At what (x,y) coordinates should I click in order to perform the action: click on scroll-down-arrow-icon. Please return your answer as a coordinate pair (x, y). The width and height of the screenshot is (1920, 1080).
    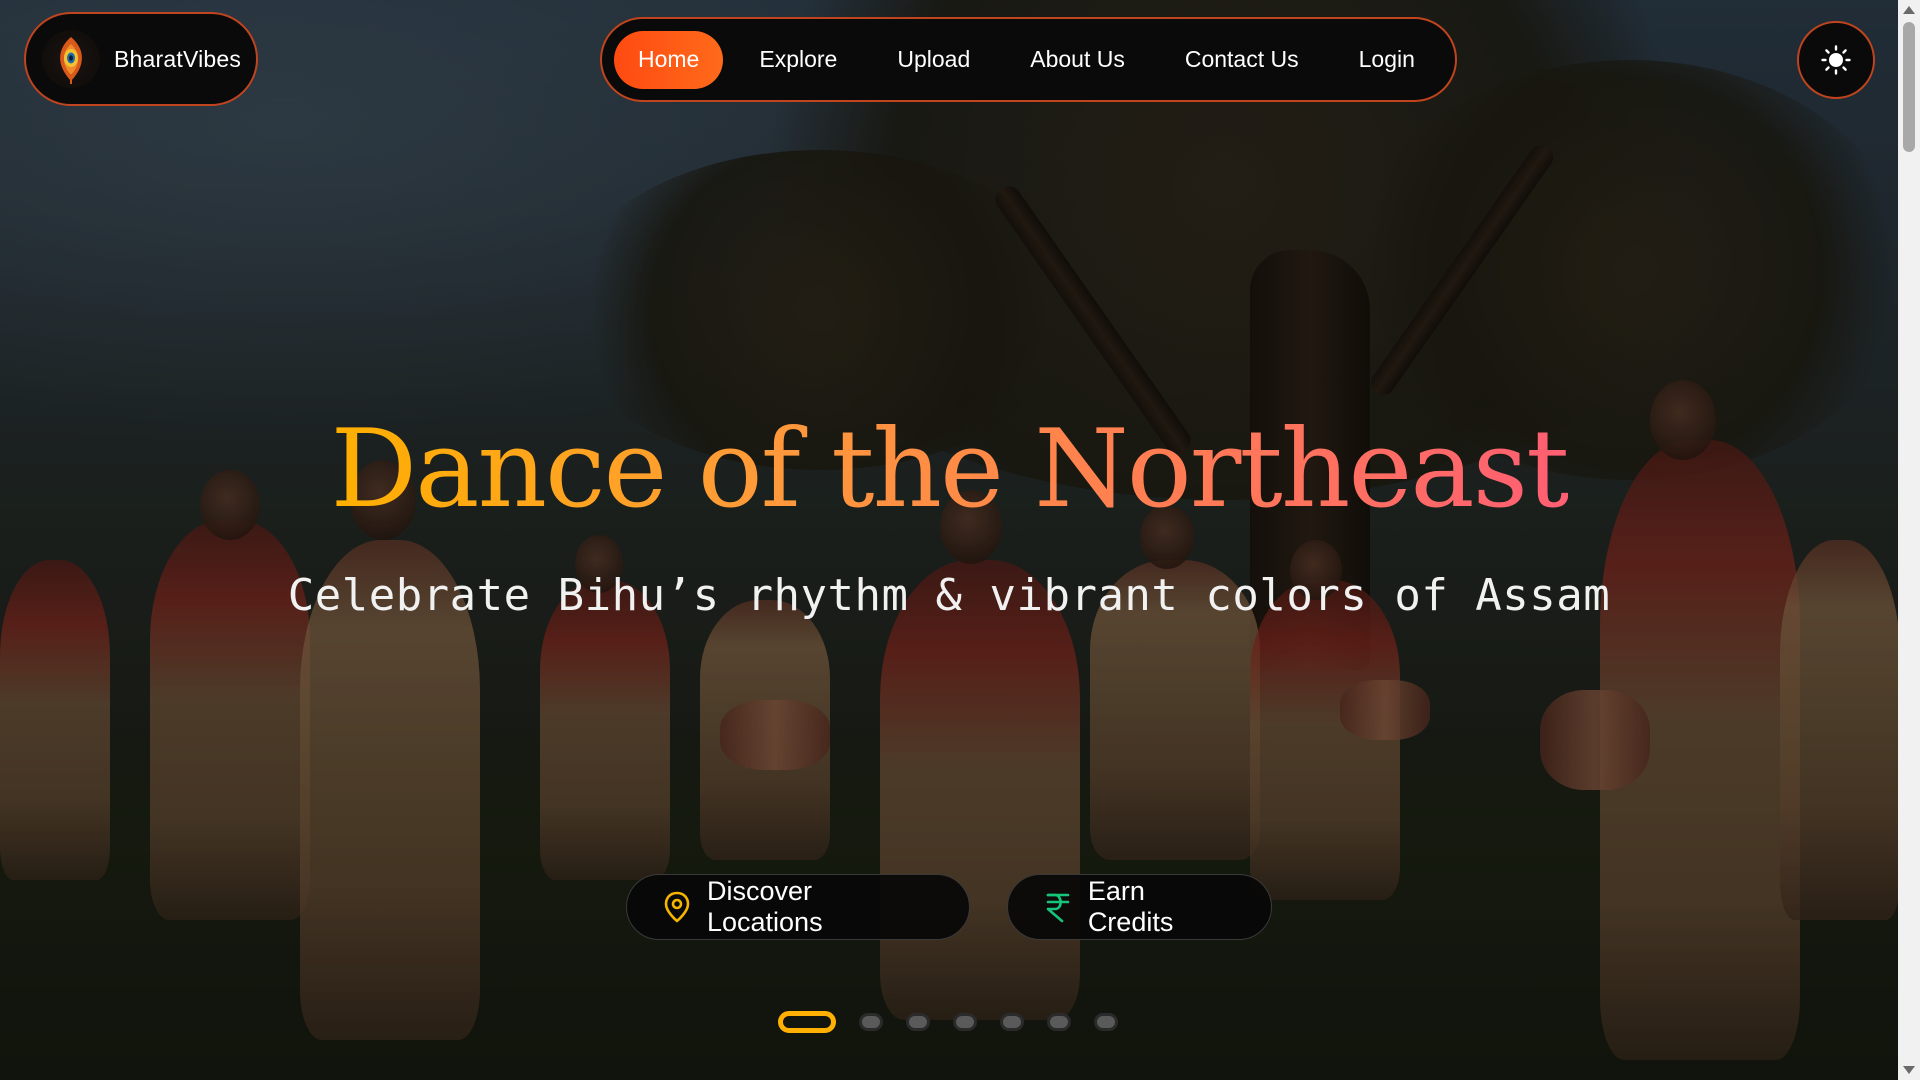
    Looking at the image, I should click on (1909, 1070).